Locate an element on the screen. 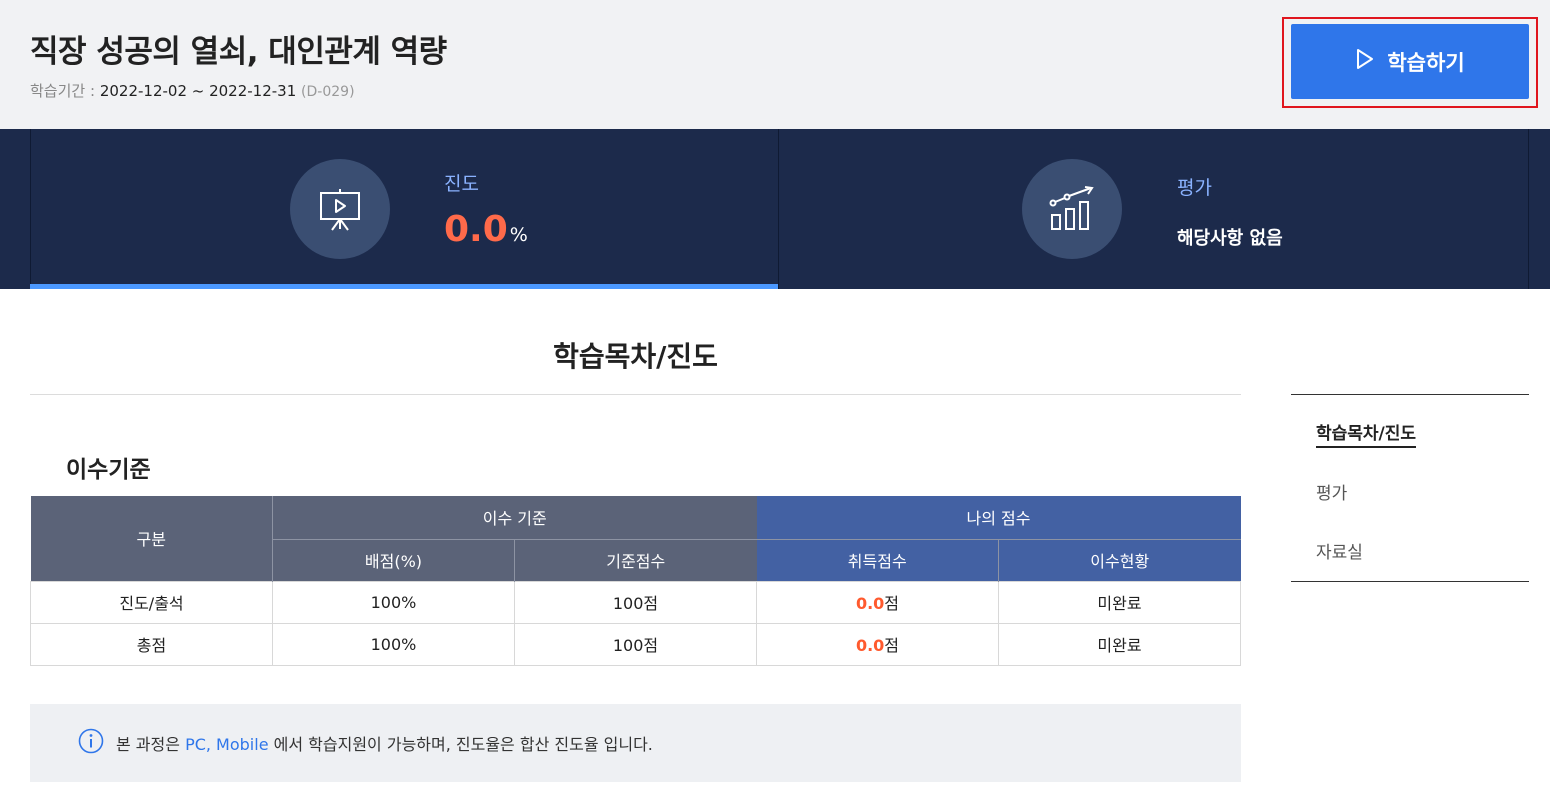 This screenshot has width=1550, height=812. study-period-label: 학습기간 : is located at coordinates (63, 91).